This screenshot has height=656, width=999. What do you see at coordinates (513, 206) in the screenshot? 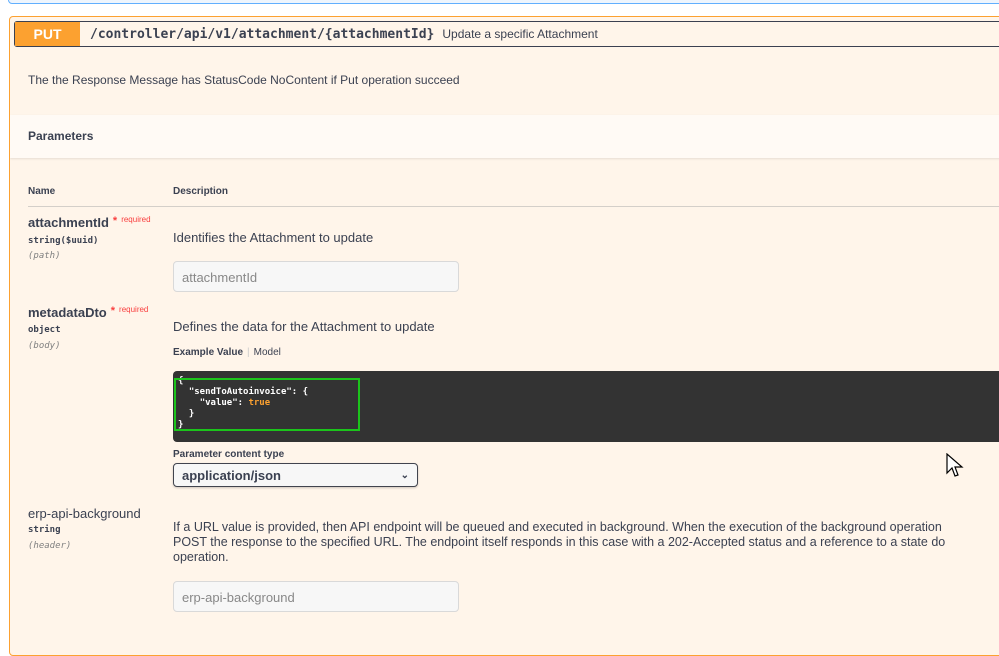
I see `divider` at bounding box center [513, 206].